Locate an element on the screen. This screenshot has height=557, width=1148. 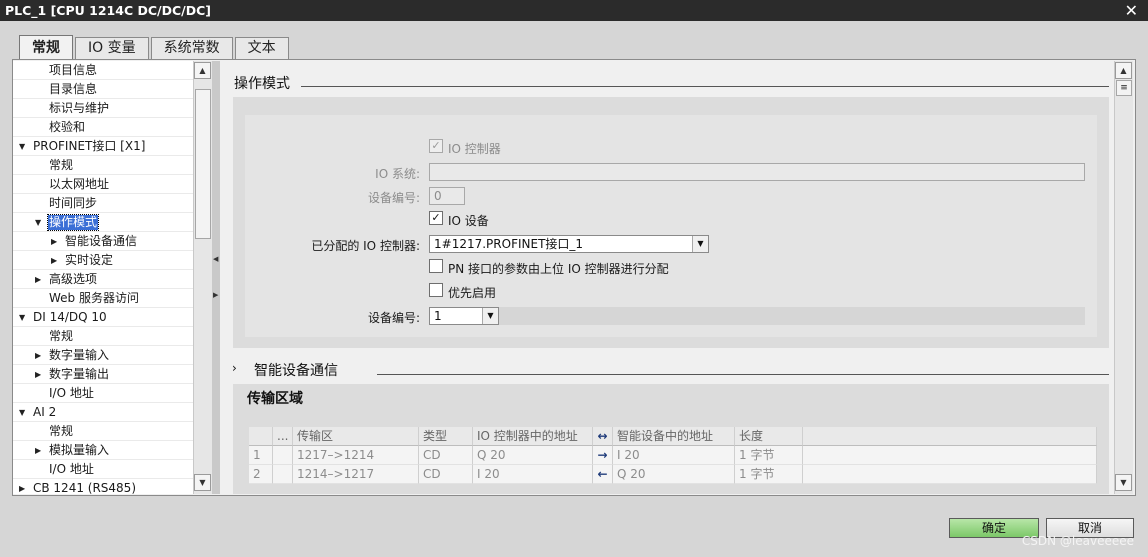
tree-item: 标识与维护 is located at coordinates (103, 108).